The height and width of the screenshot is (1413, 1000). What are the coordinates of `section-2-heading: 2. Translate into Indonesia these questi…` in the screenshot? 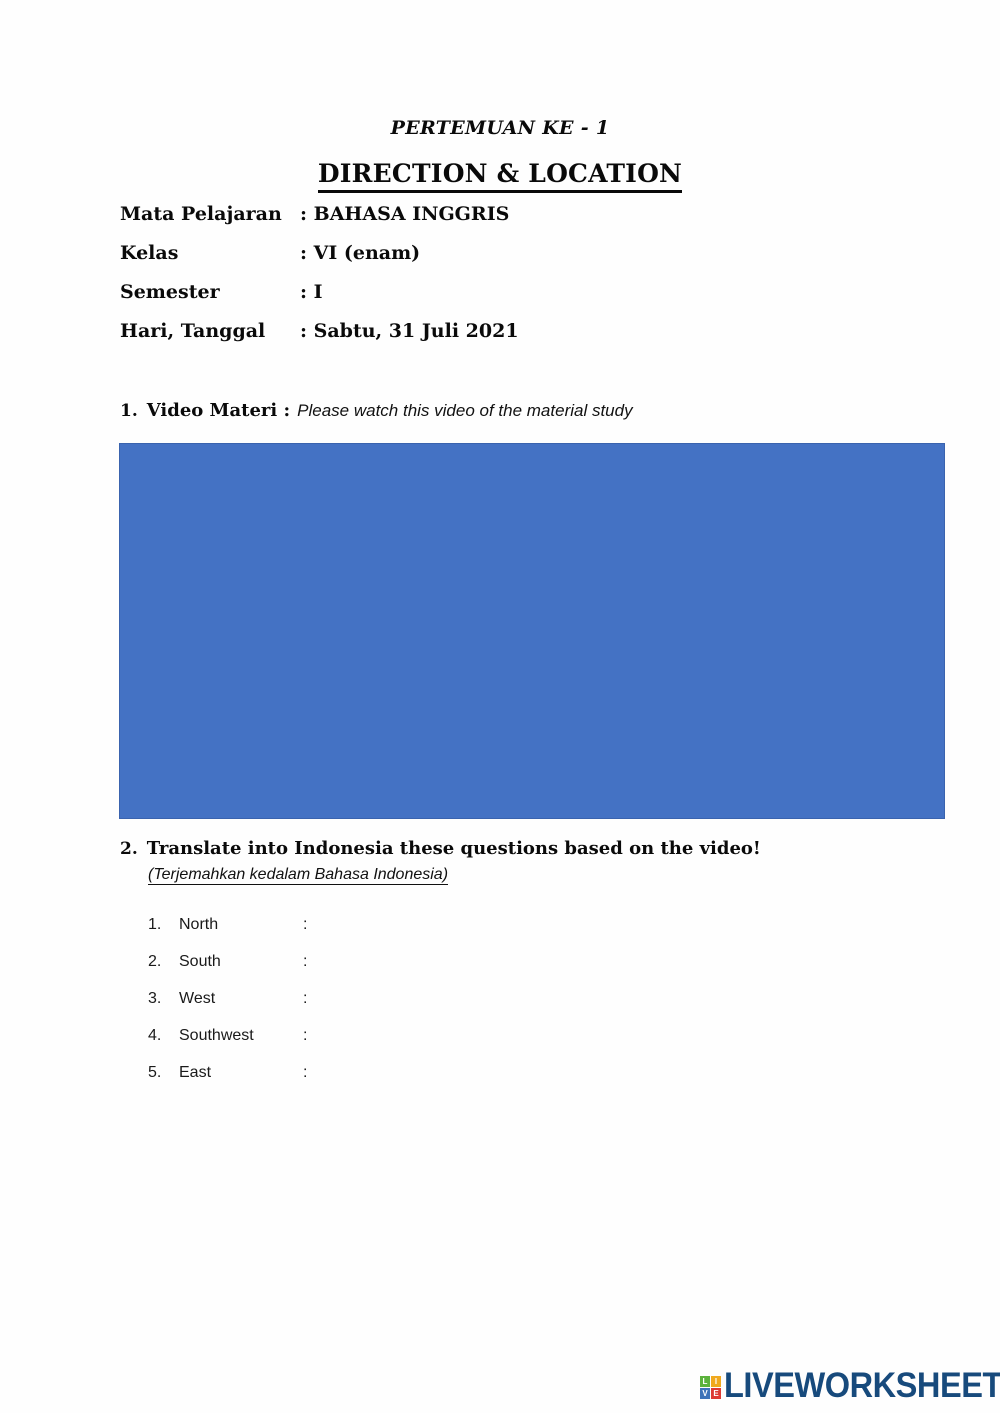 It's located at (440, 848).